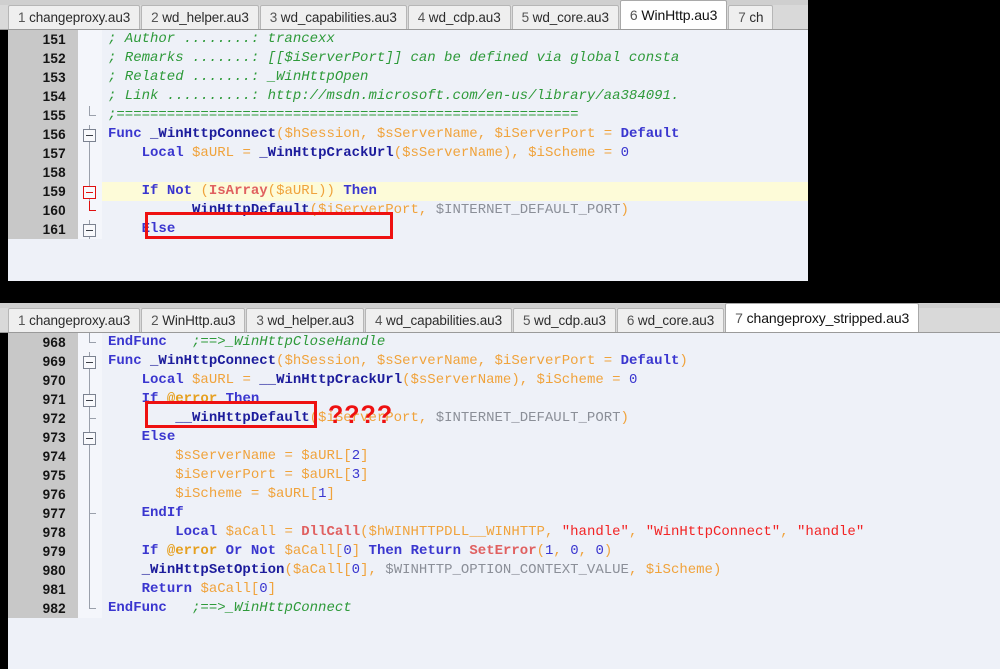 Image resolution: width=1000 pixels, height=669 pixels. I want to click on code-text: Return $aCall[0], so click(551, 589).